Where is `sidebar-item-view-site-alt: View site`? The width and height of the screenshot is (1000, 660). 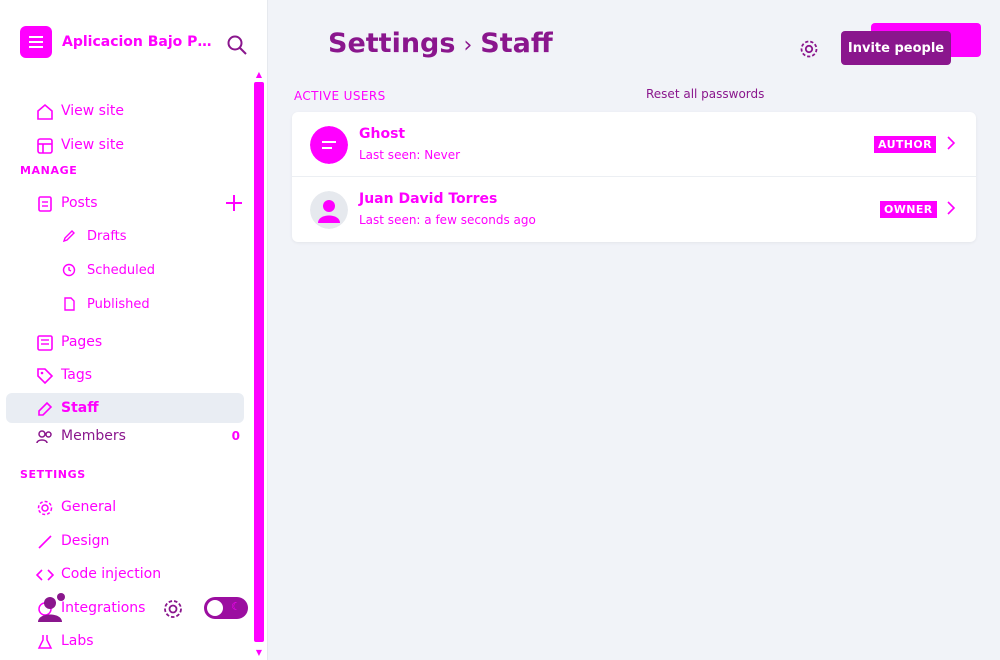 sidebar-item-view-site-alt: View site is located at coordinates (125, 145).